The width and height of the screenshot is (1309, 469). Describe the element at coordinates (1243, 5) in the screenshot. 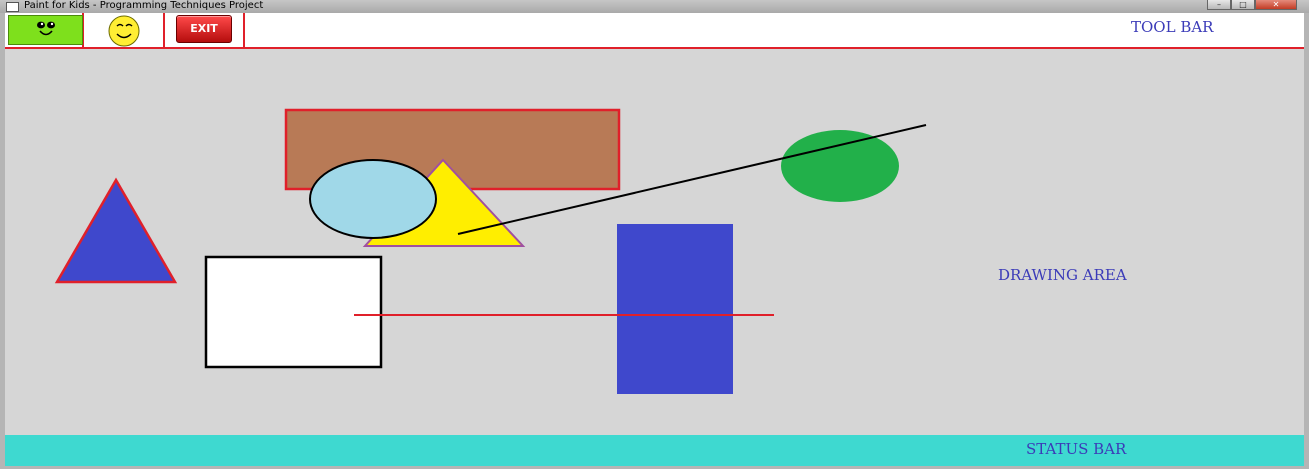

I see `maximize-button: □` at that location.